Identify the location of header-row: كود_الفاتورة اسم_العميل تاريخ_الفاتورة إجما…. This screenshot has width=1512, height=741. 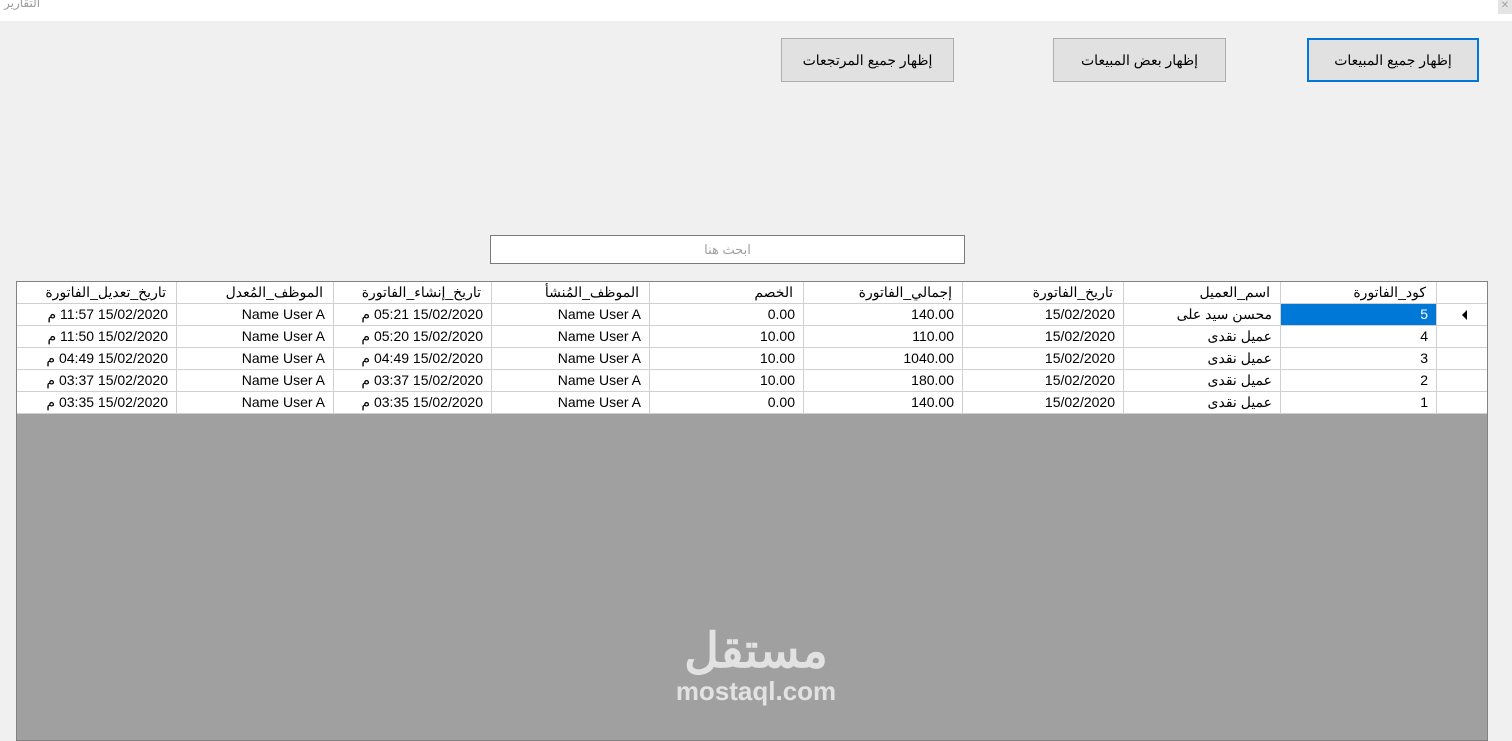
(752, 293).